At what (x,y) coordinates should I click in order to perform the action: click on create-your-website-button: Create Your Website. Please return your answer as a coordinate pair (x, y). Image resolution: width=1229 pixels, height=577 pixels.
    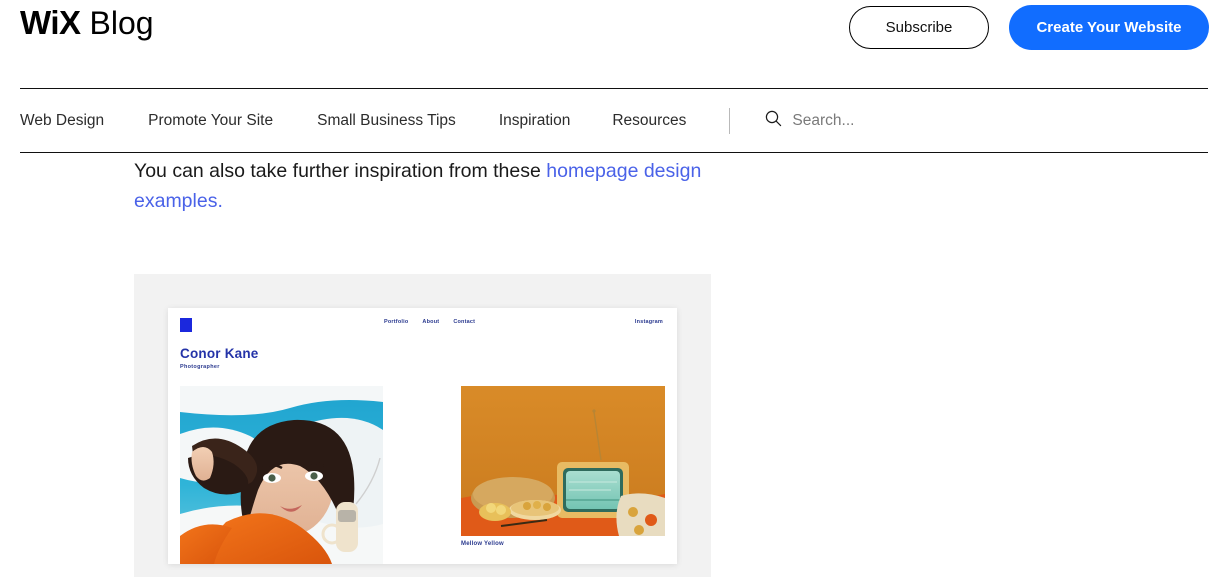
    Looking at the image, I should click on (1109, 27).